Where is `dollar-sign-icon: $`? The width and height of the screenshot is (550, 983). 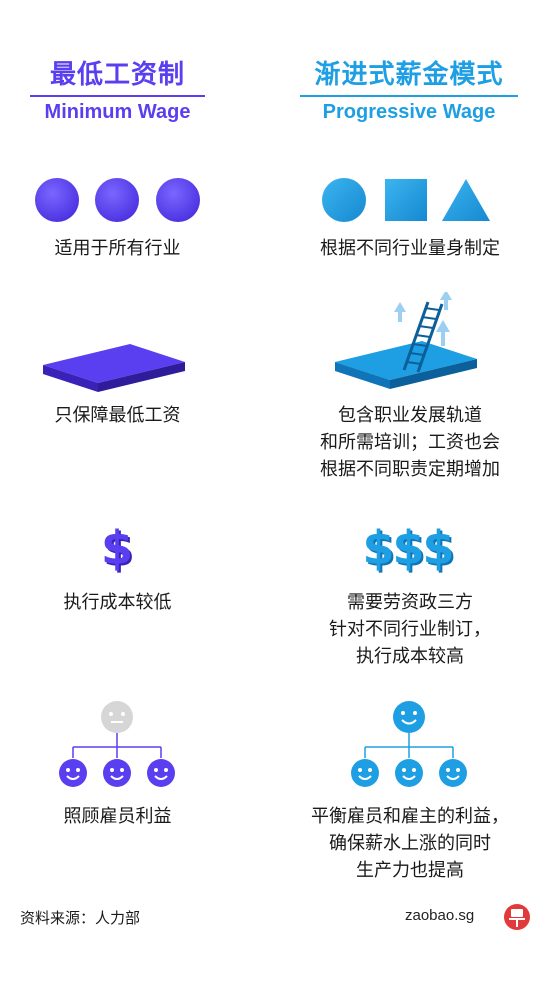
dollar-sign-icon: $ is located at coordinates (116, 548).